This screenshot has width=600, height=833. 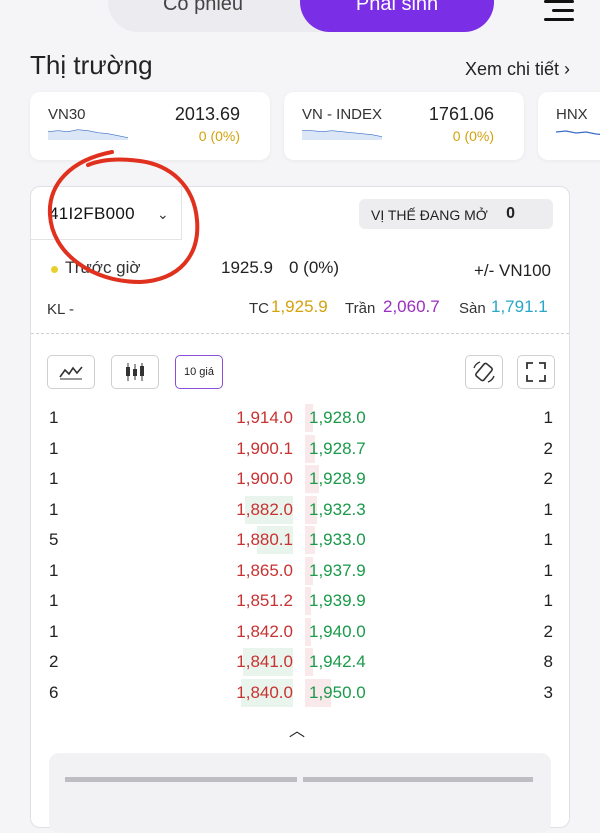 I want to click on order-book-row: 1 1,900.1 1,928.7 2, so click(x=300, y=449).